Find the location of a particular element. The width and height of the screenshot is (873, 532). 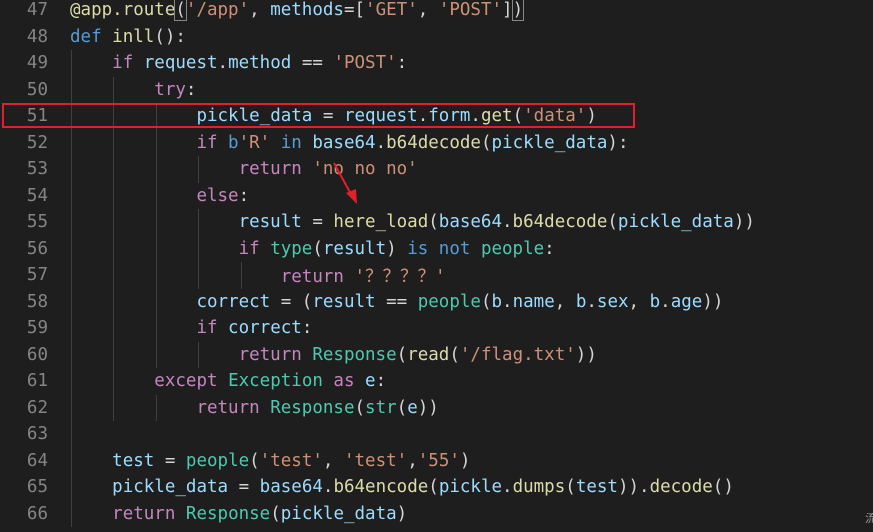

code-line: 49 if request.method == 'POST': is located at coordinates (436, 63).